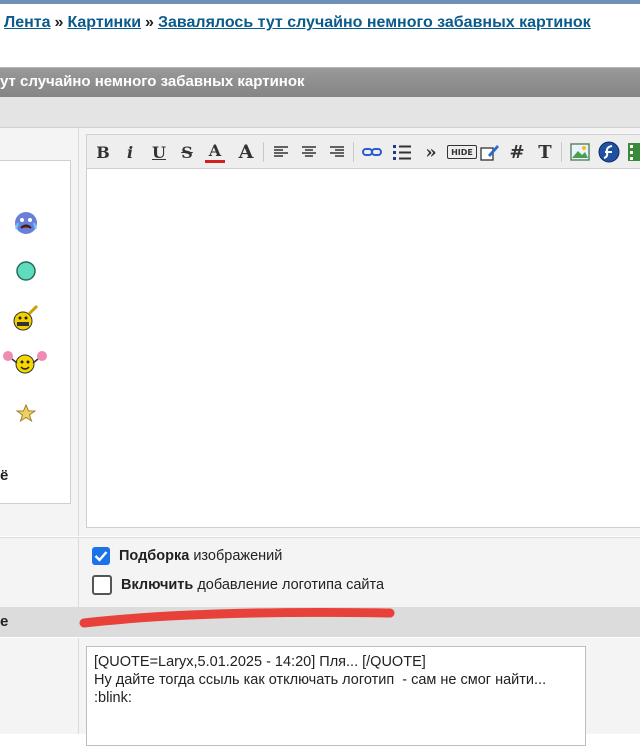 The height and width of the screenshot is (746, 640). What do you see at coordinates (4, 475) in the screenshot?
I see `left-label-fragment: ё` at bounding box center [4, 475].